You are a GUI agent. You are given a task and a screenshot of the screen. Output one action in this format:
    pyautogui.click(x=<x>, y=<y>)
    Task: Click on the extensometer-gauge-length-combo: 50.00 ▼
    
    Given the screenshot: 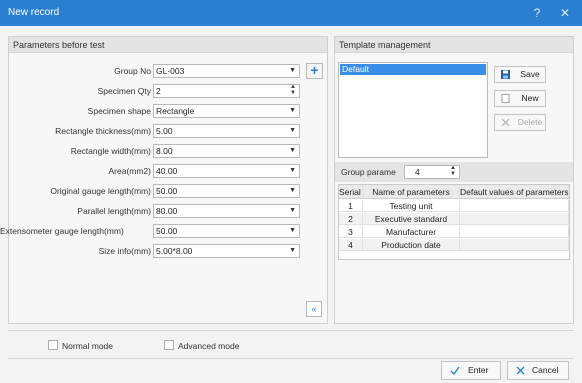 What is the action you would take?
    pyautogui.click(x=226, y=231)
    